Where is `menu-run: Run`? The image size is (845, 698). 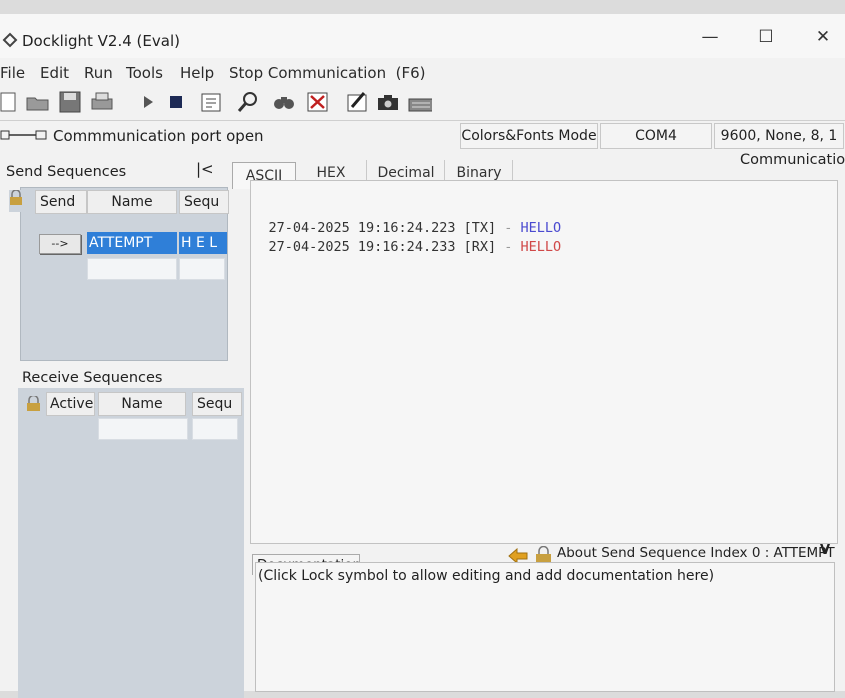 menu-run: Run is located at coordinates (98, 73).